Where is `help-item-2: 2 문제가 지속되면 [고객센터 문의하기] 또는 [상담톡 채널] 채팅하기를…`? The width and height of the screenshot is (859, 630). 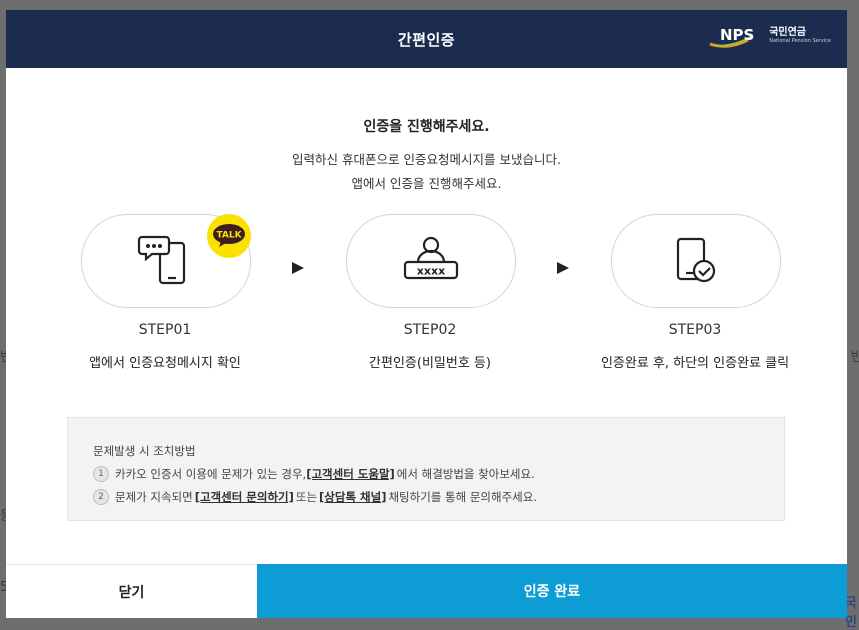
help-item-2: 2 문제가 지속되면 [고객센터 문의하기] 또는 [상담톡 채널] 채팅하기를… is located at coordinates (315, 497).